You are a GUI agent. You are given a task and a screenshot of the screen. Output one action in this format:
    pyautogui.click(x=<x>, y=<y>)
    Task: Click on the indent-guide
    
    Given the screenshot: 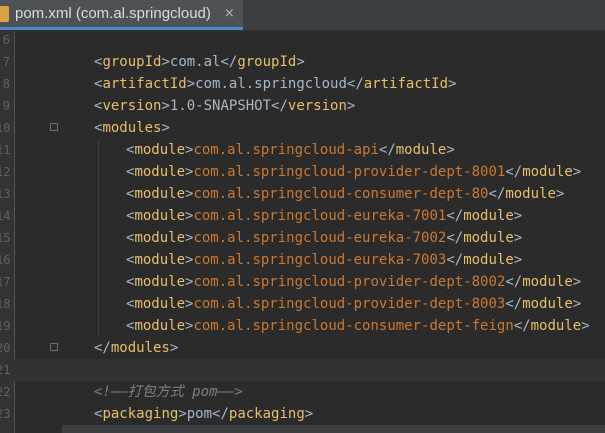 What is the action you would take?
    pyautogui.click(x=98, y=238)
    